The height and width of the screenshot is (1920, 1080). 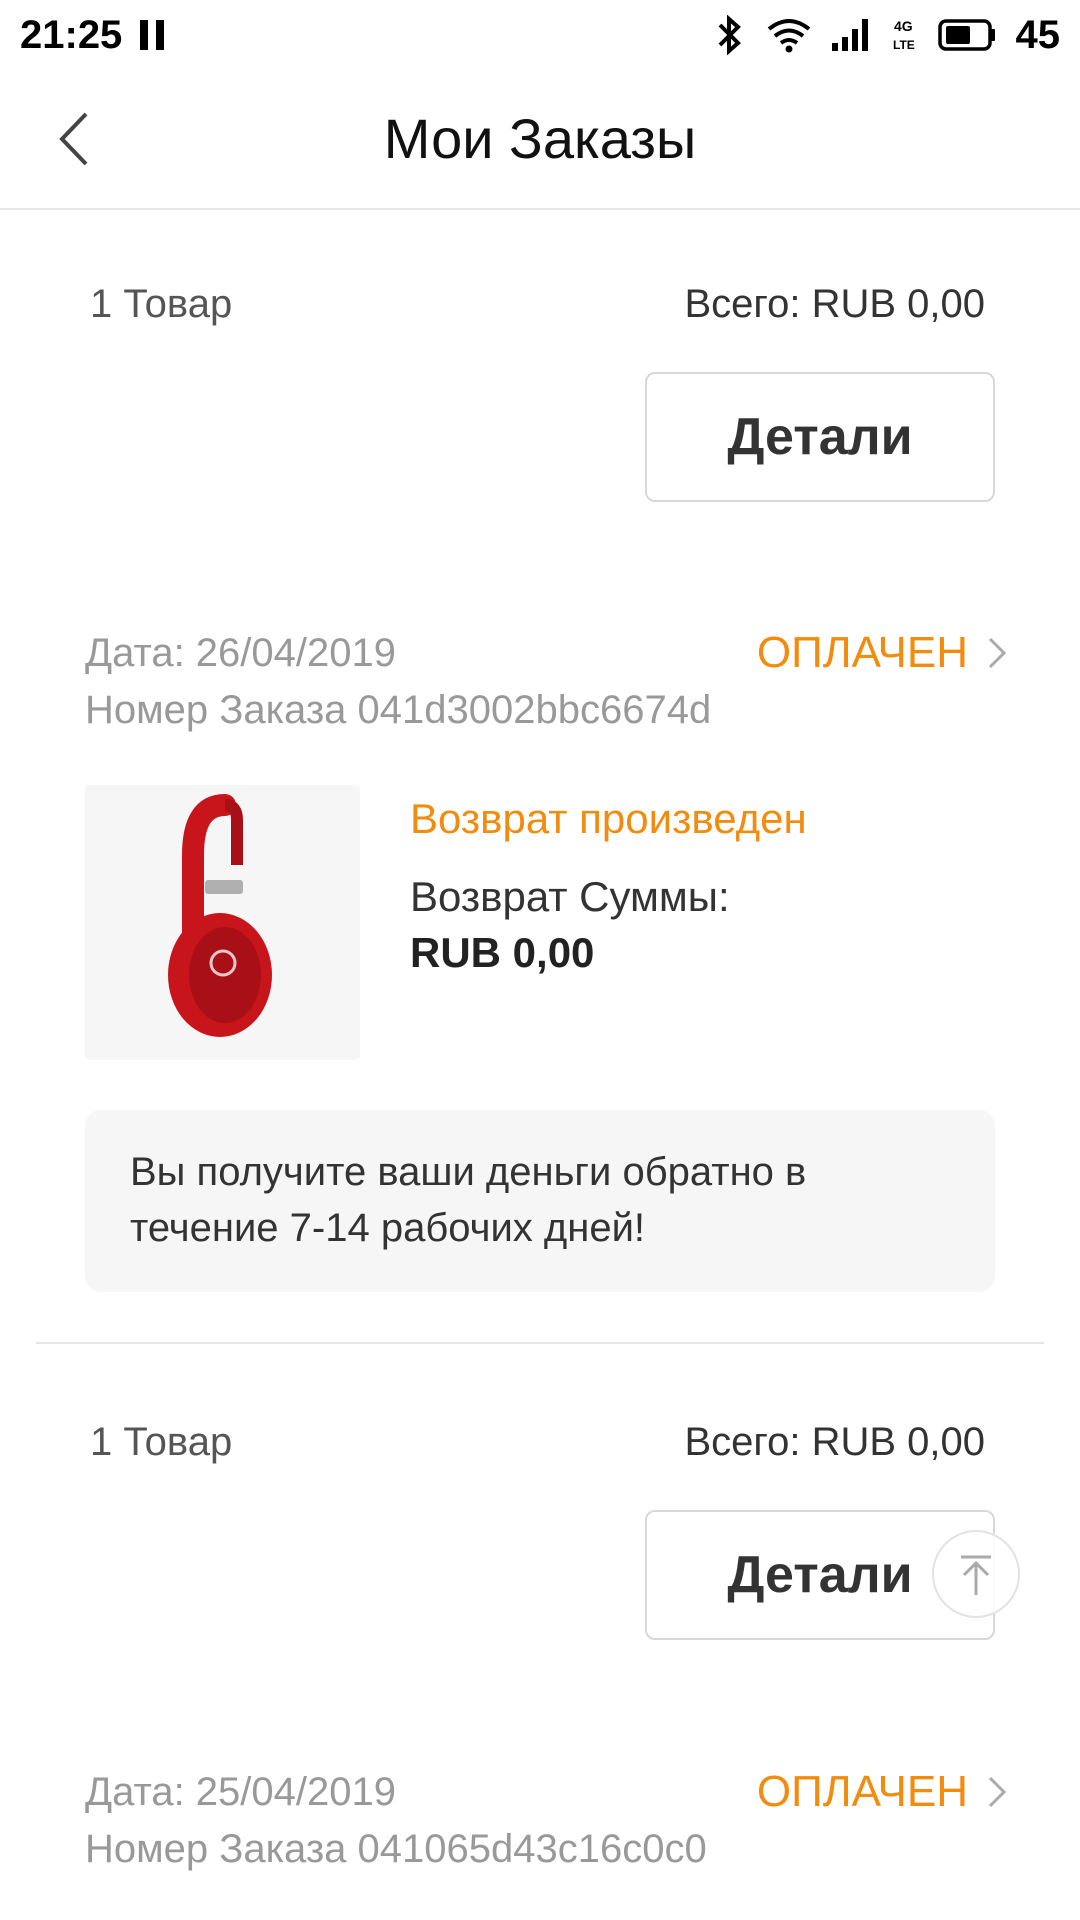 What do you see at coordinates (240, 652) in the screenshot?
I see `order-date: Дата: 26/04/2019` at bounding box center [240, 652].